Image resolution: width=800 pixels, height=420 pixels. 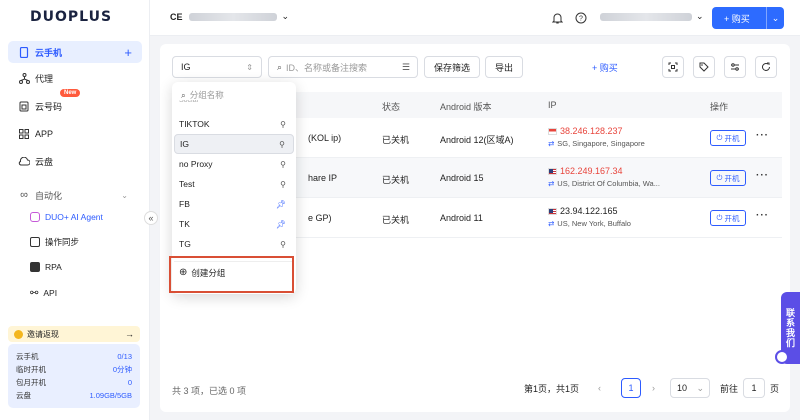 I want to click on account-prefix: CE, so click(x=176, y=16).